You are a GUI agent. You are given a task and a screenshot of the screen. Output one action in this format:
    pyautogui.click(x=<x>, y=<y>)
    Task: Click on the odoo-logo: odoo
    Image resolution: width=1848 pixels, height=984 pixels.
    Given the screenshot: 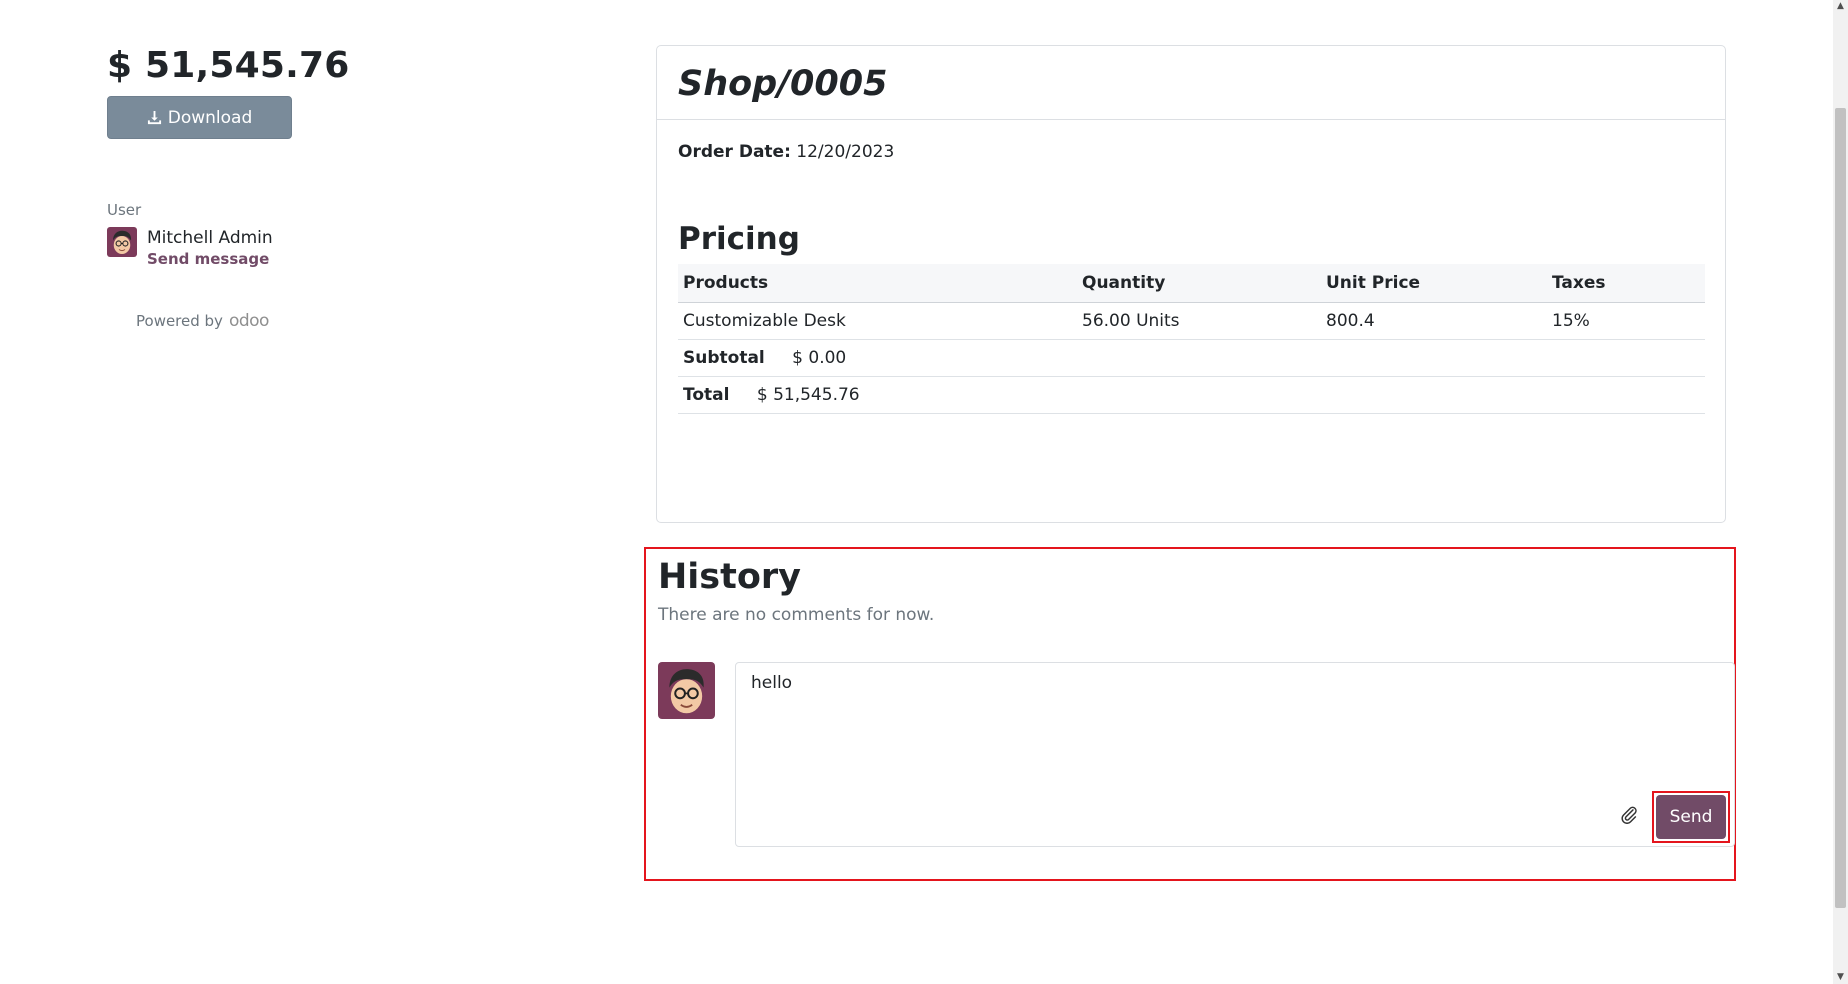 What is the action you would take?
    pyautogui.click(x=249, y=321)
    